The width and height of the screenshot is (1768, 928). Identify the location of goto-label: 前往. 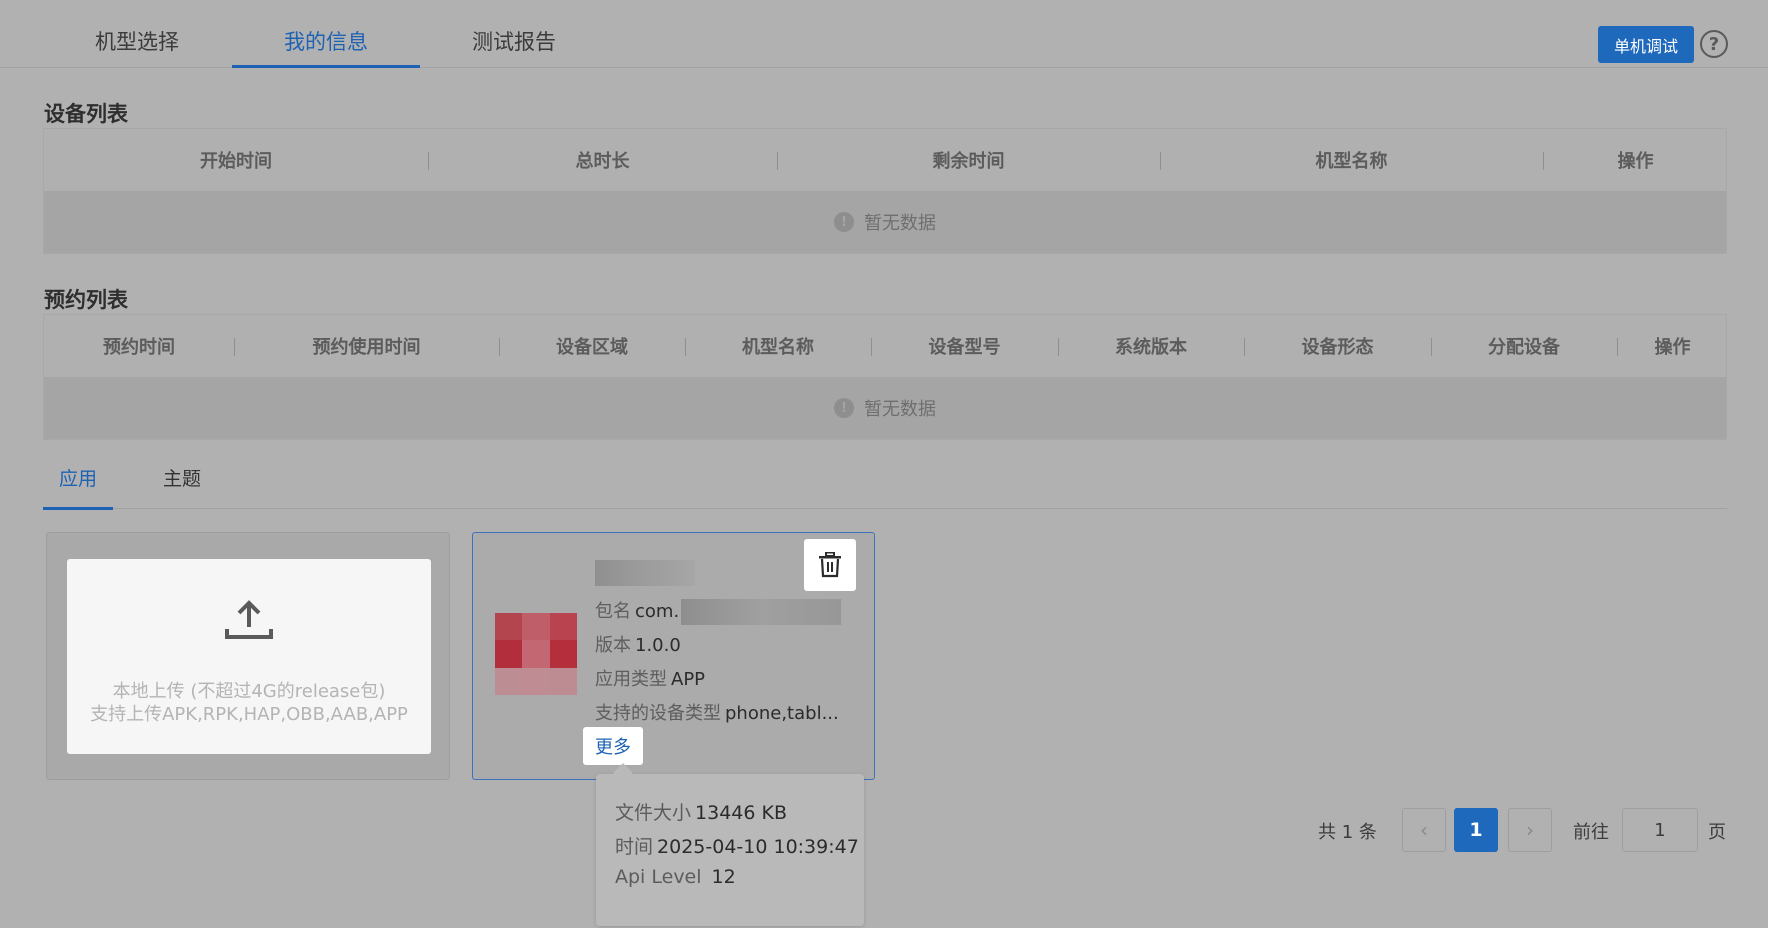
(1591, 832).